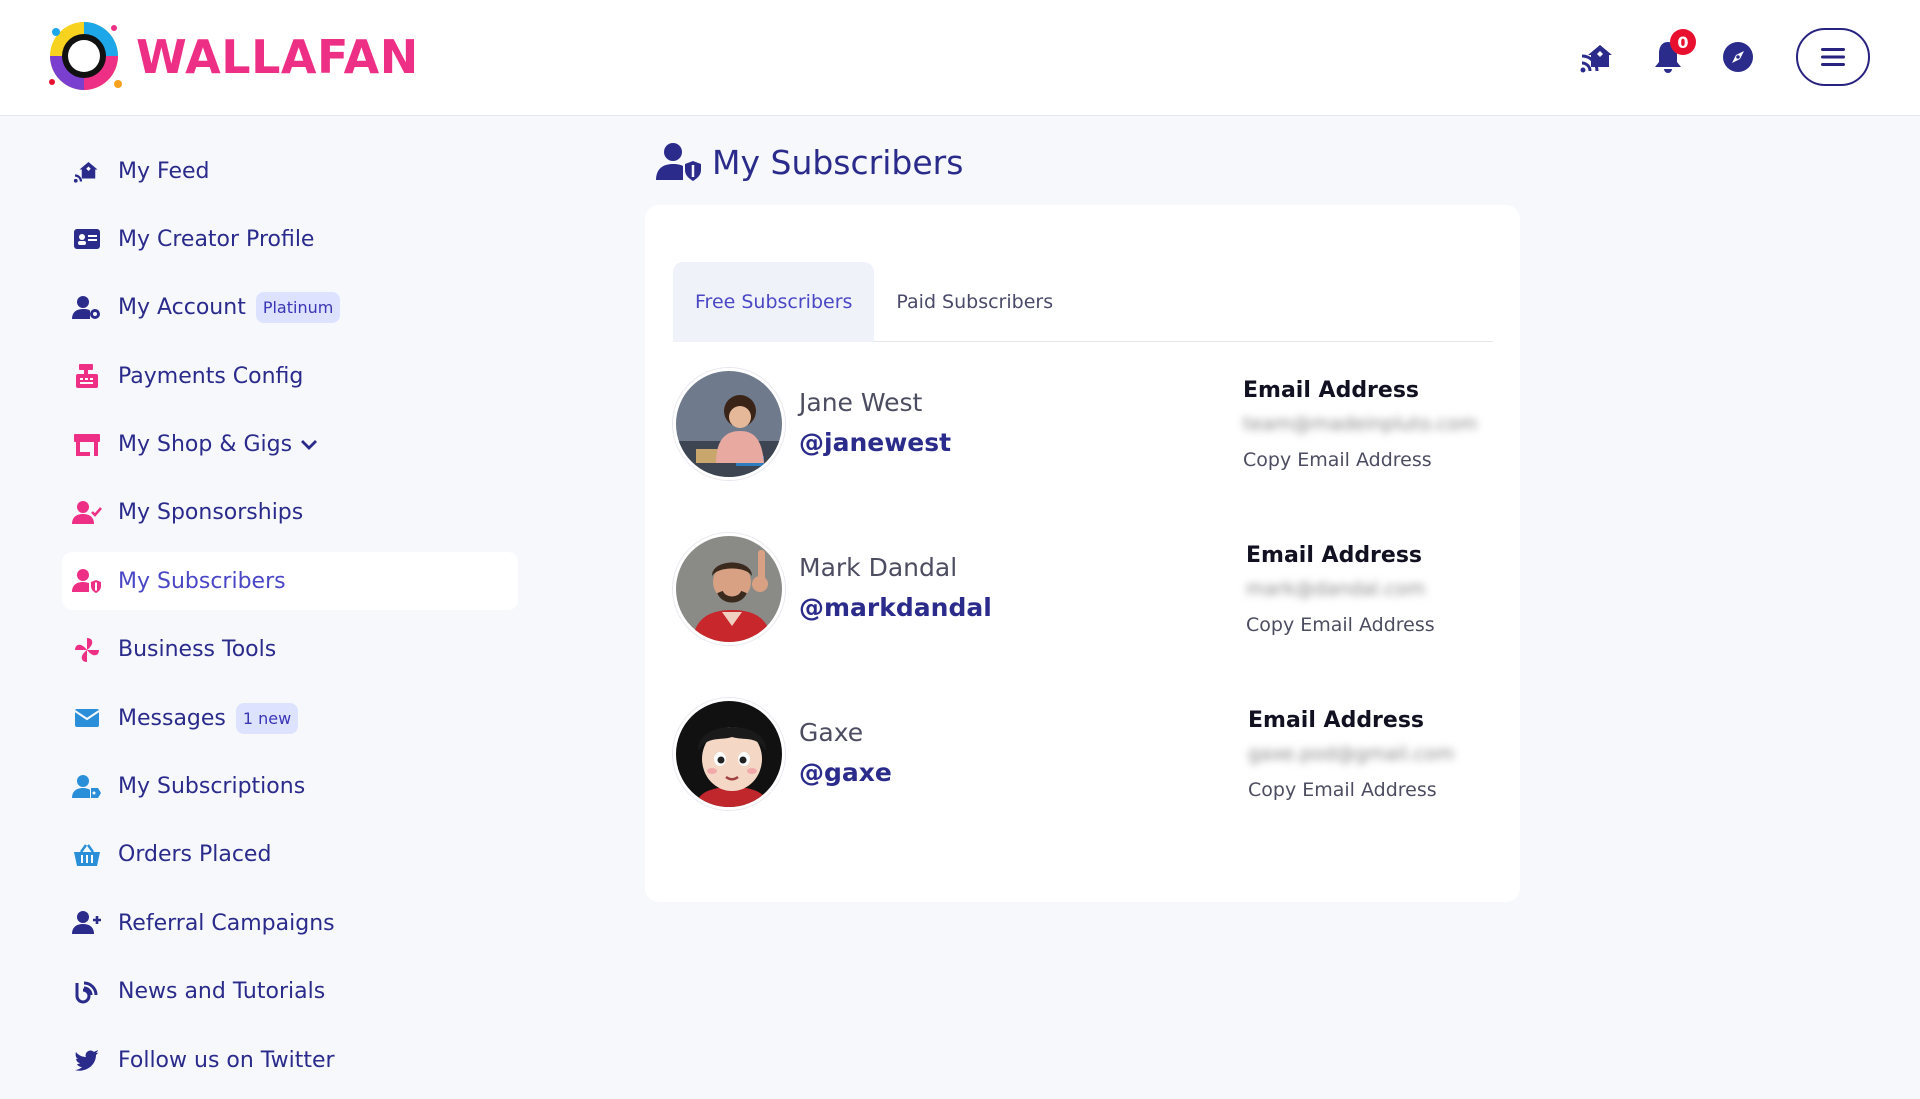 The width and height of the screenshot is (1920, 1099). I want to click on sidebar-item-label: Payments Config, so click(211, 376).